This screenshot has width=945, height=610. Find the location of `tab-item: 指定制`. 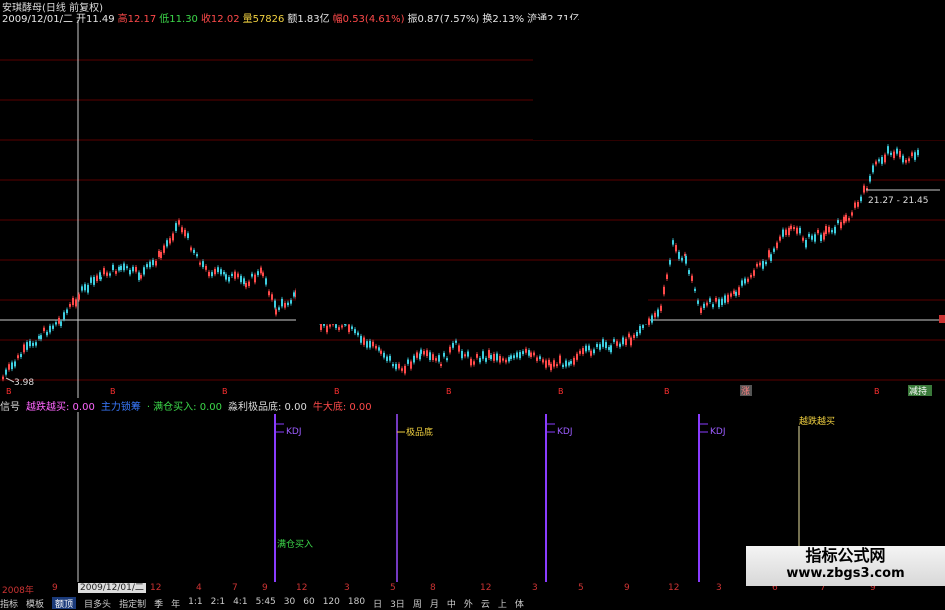

tab-item: 指定制 is located at coordinates (132, 603).